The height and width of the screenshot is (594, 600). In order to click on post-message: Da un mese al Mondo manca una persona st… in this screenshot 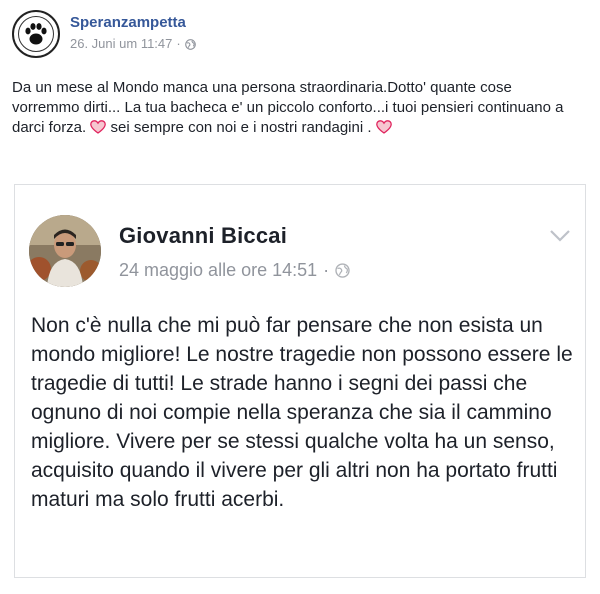, I will do `click(297, 108)`.